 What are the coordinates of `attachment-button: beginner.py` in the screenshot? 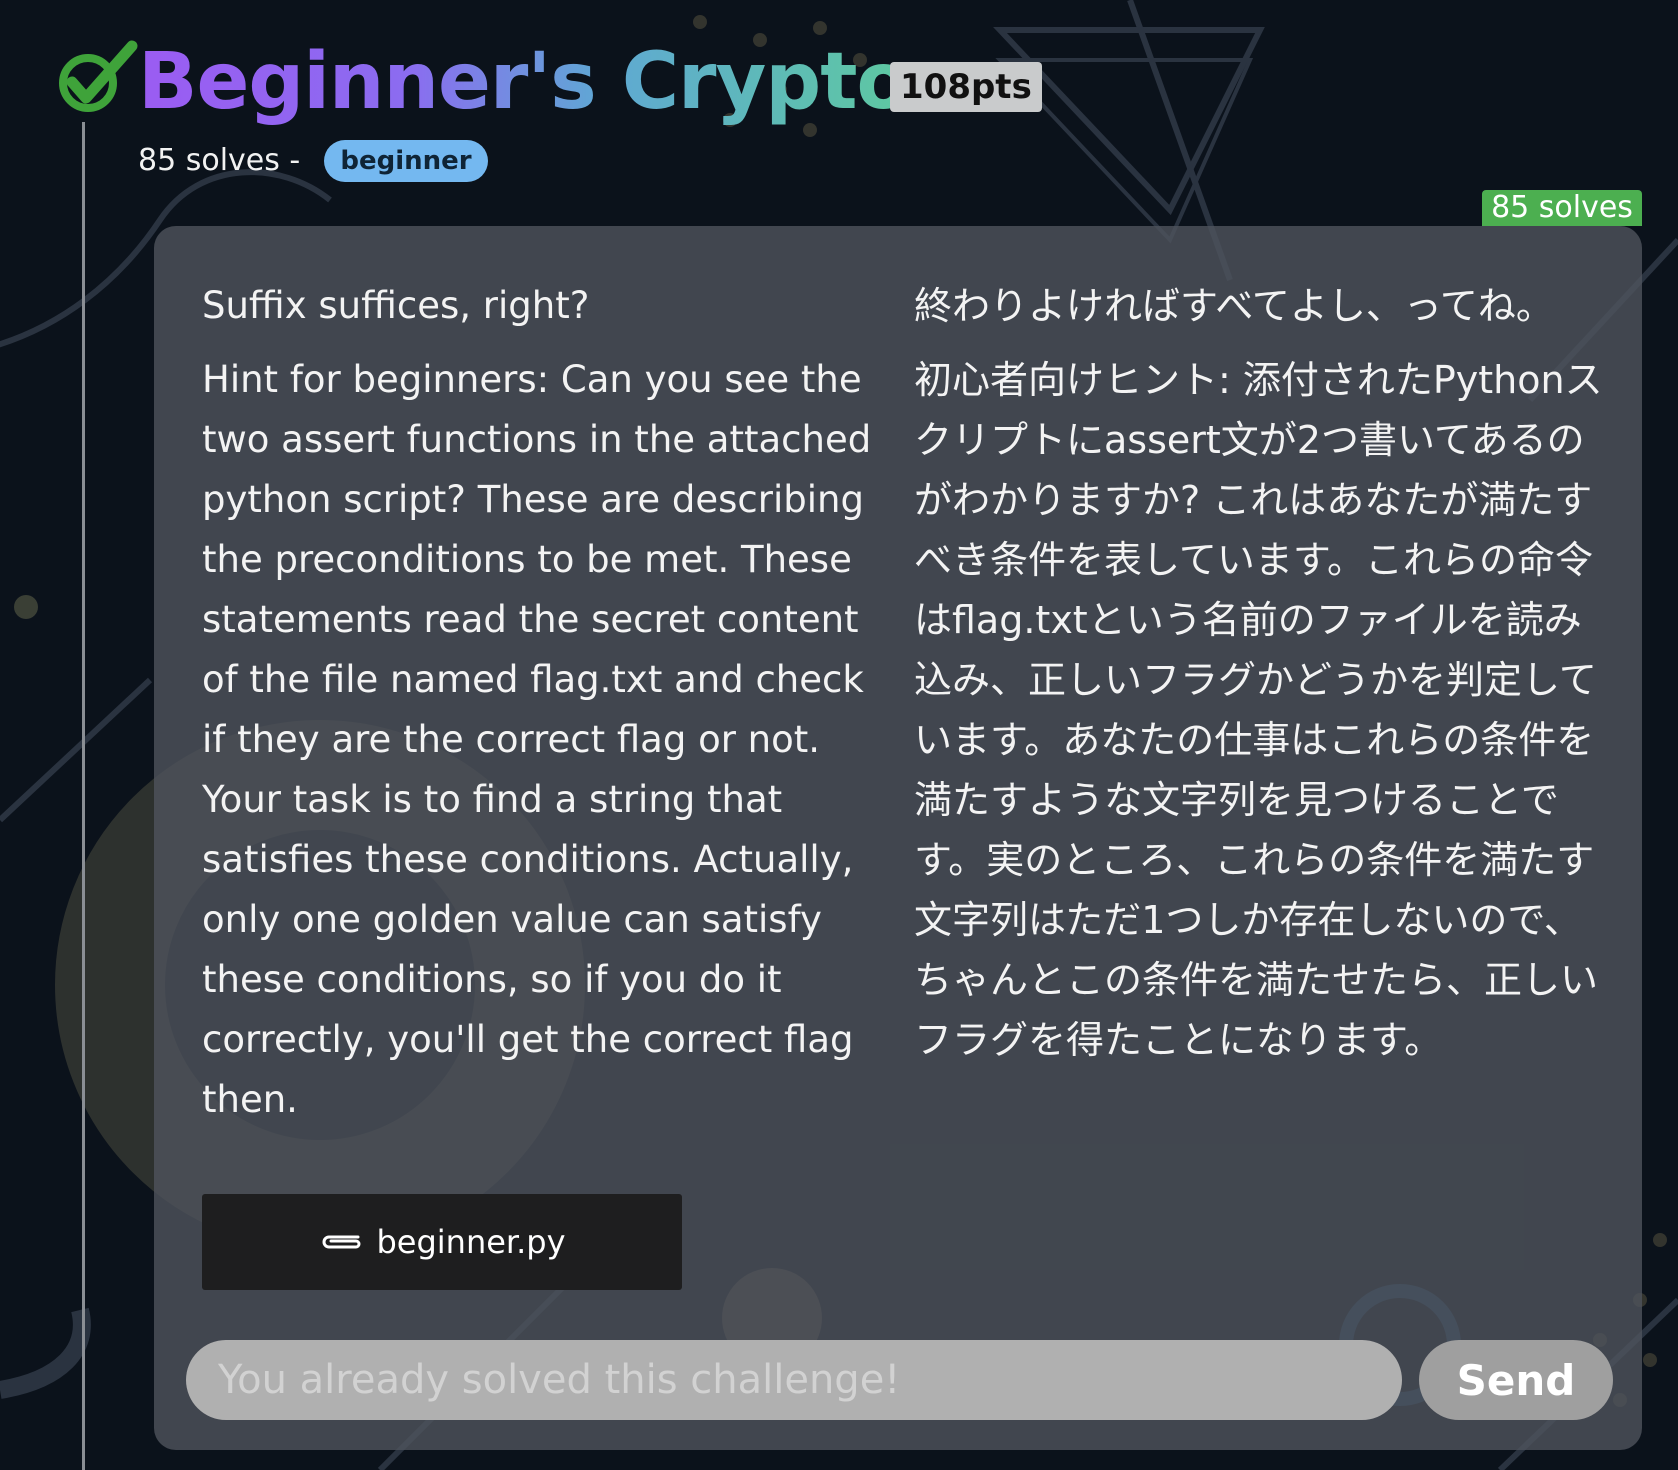 It's located at (442, 1242).